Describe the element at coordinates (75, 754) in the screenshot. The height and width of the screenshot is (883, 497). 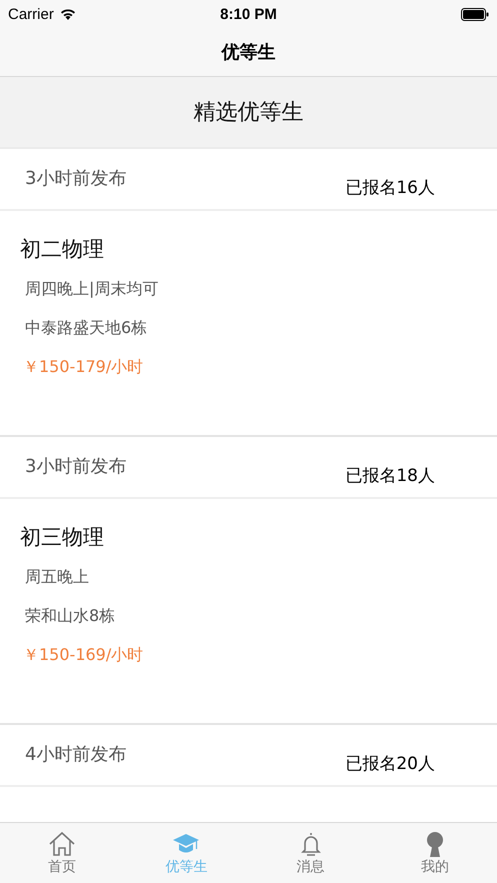
I see `posted-time: 4小时前发布` at that location.